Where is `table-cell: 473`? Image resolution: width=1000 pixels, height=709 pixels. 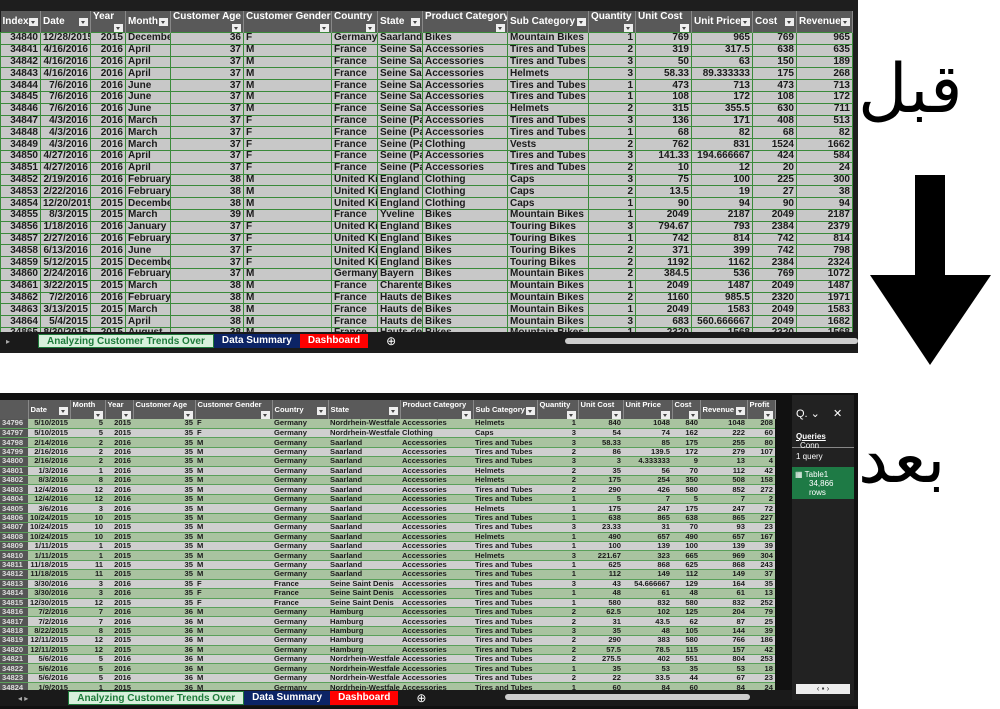 table-cell: 473 is located at coordinates (663, 85).